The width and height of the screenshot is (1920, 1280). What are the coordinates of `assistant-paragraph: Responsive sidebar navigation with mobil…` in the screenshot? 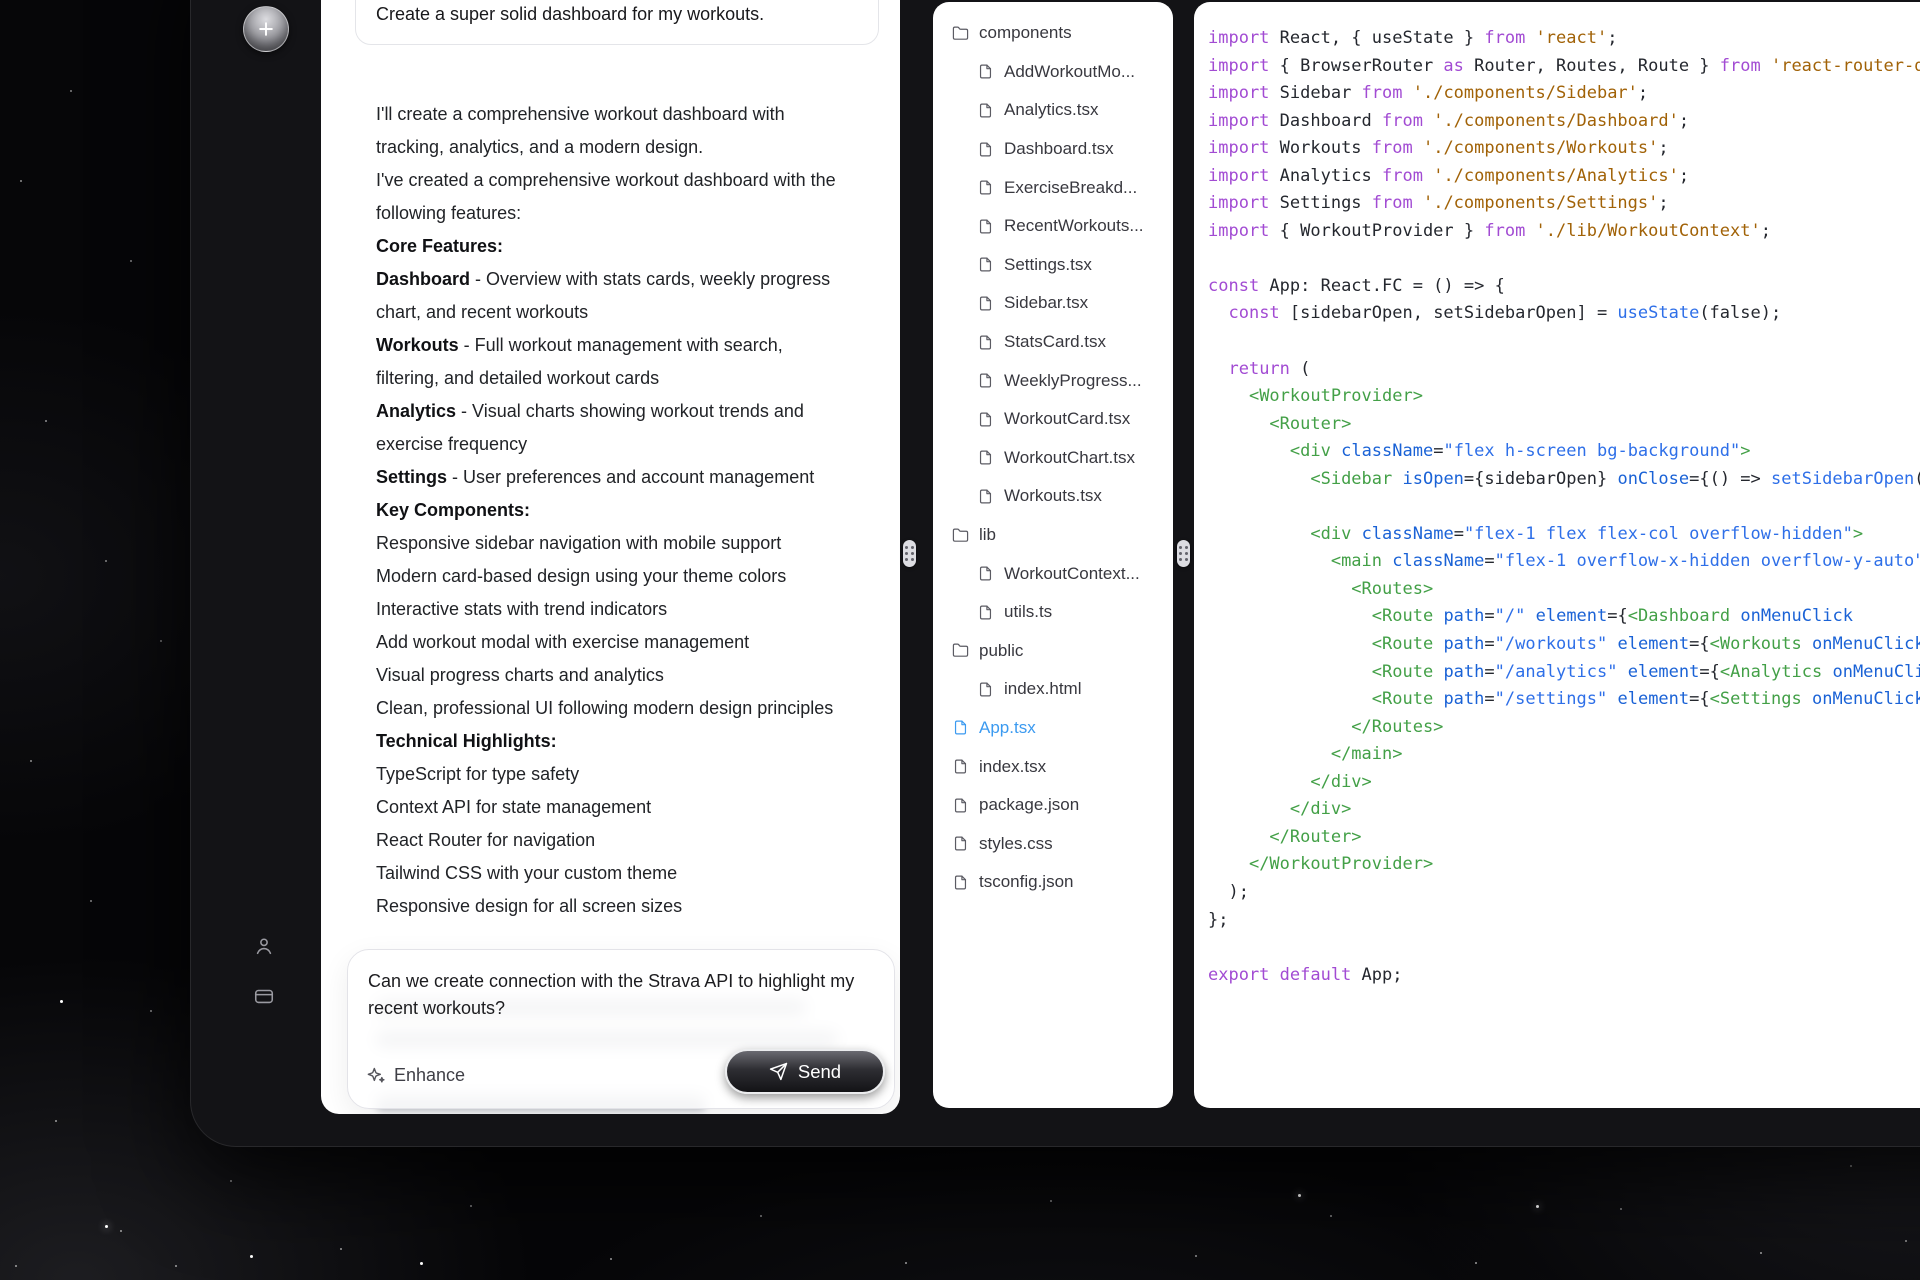 It's located at (579, 543).